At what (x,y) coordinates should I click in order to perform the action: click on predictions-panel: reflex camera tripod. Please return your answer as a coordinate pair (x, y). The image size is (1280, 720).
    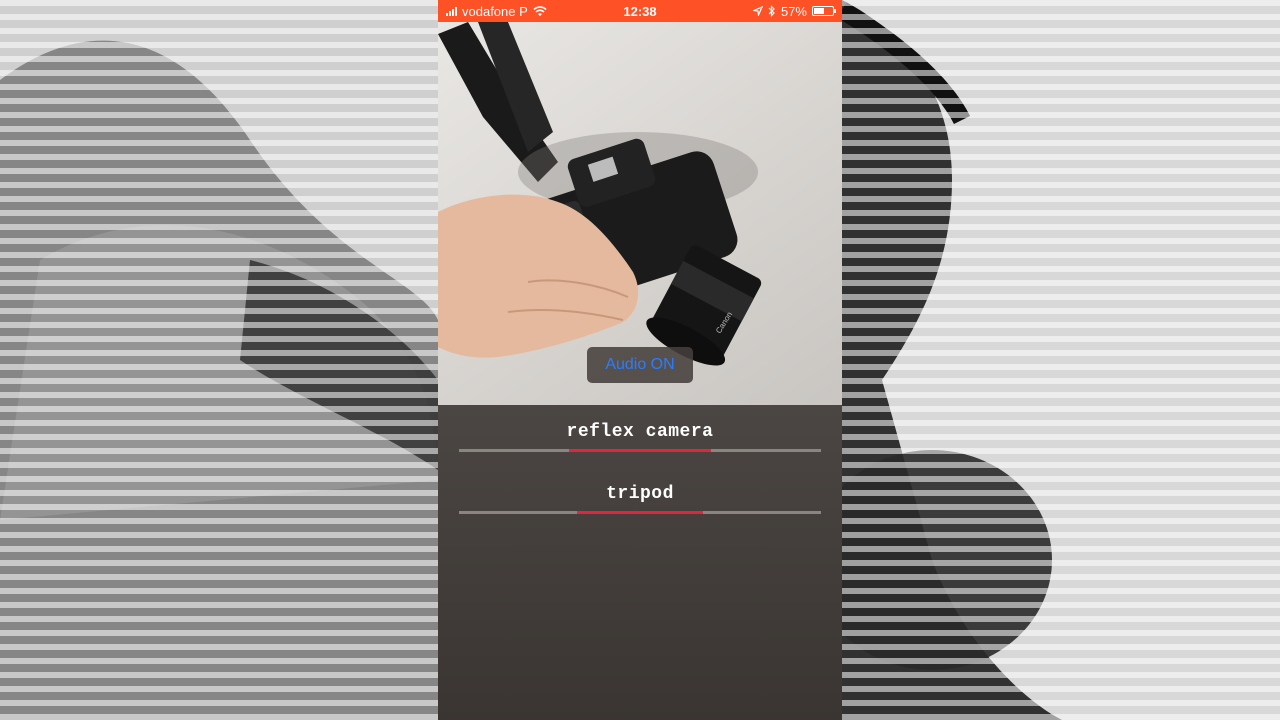
    Looking at the image, I should click on (640, 562).